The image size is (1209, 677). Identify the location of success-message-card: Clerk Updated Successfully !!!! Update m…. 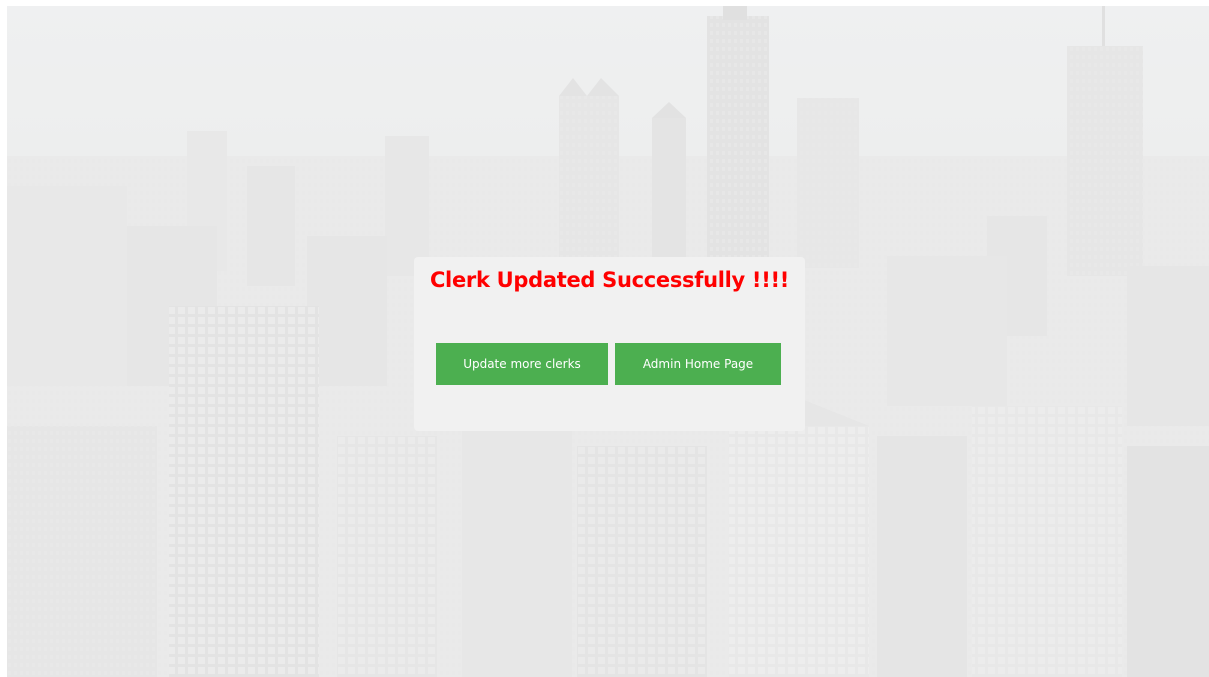
(609, 344).